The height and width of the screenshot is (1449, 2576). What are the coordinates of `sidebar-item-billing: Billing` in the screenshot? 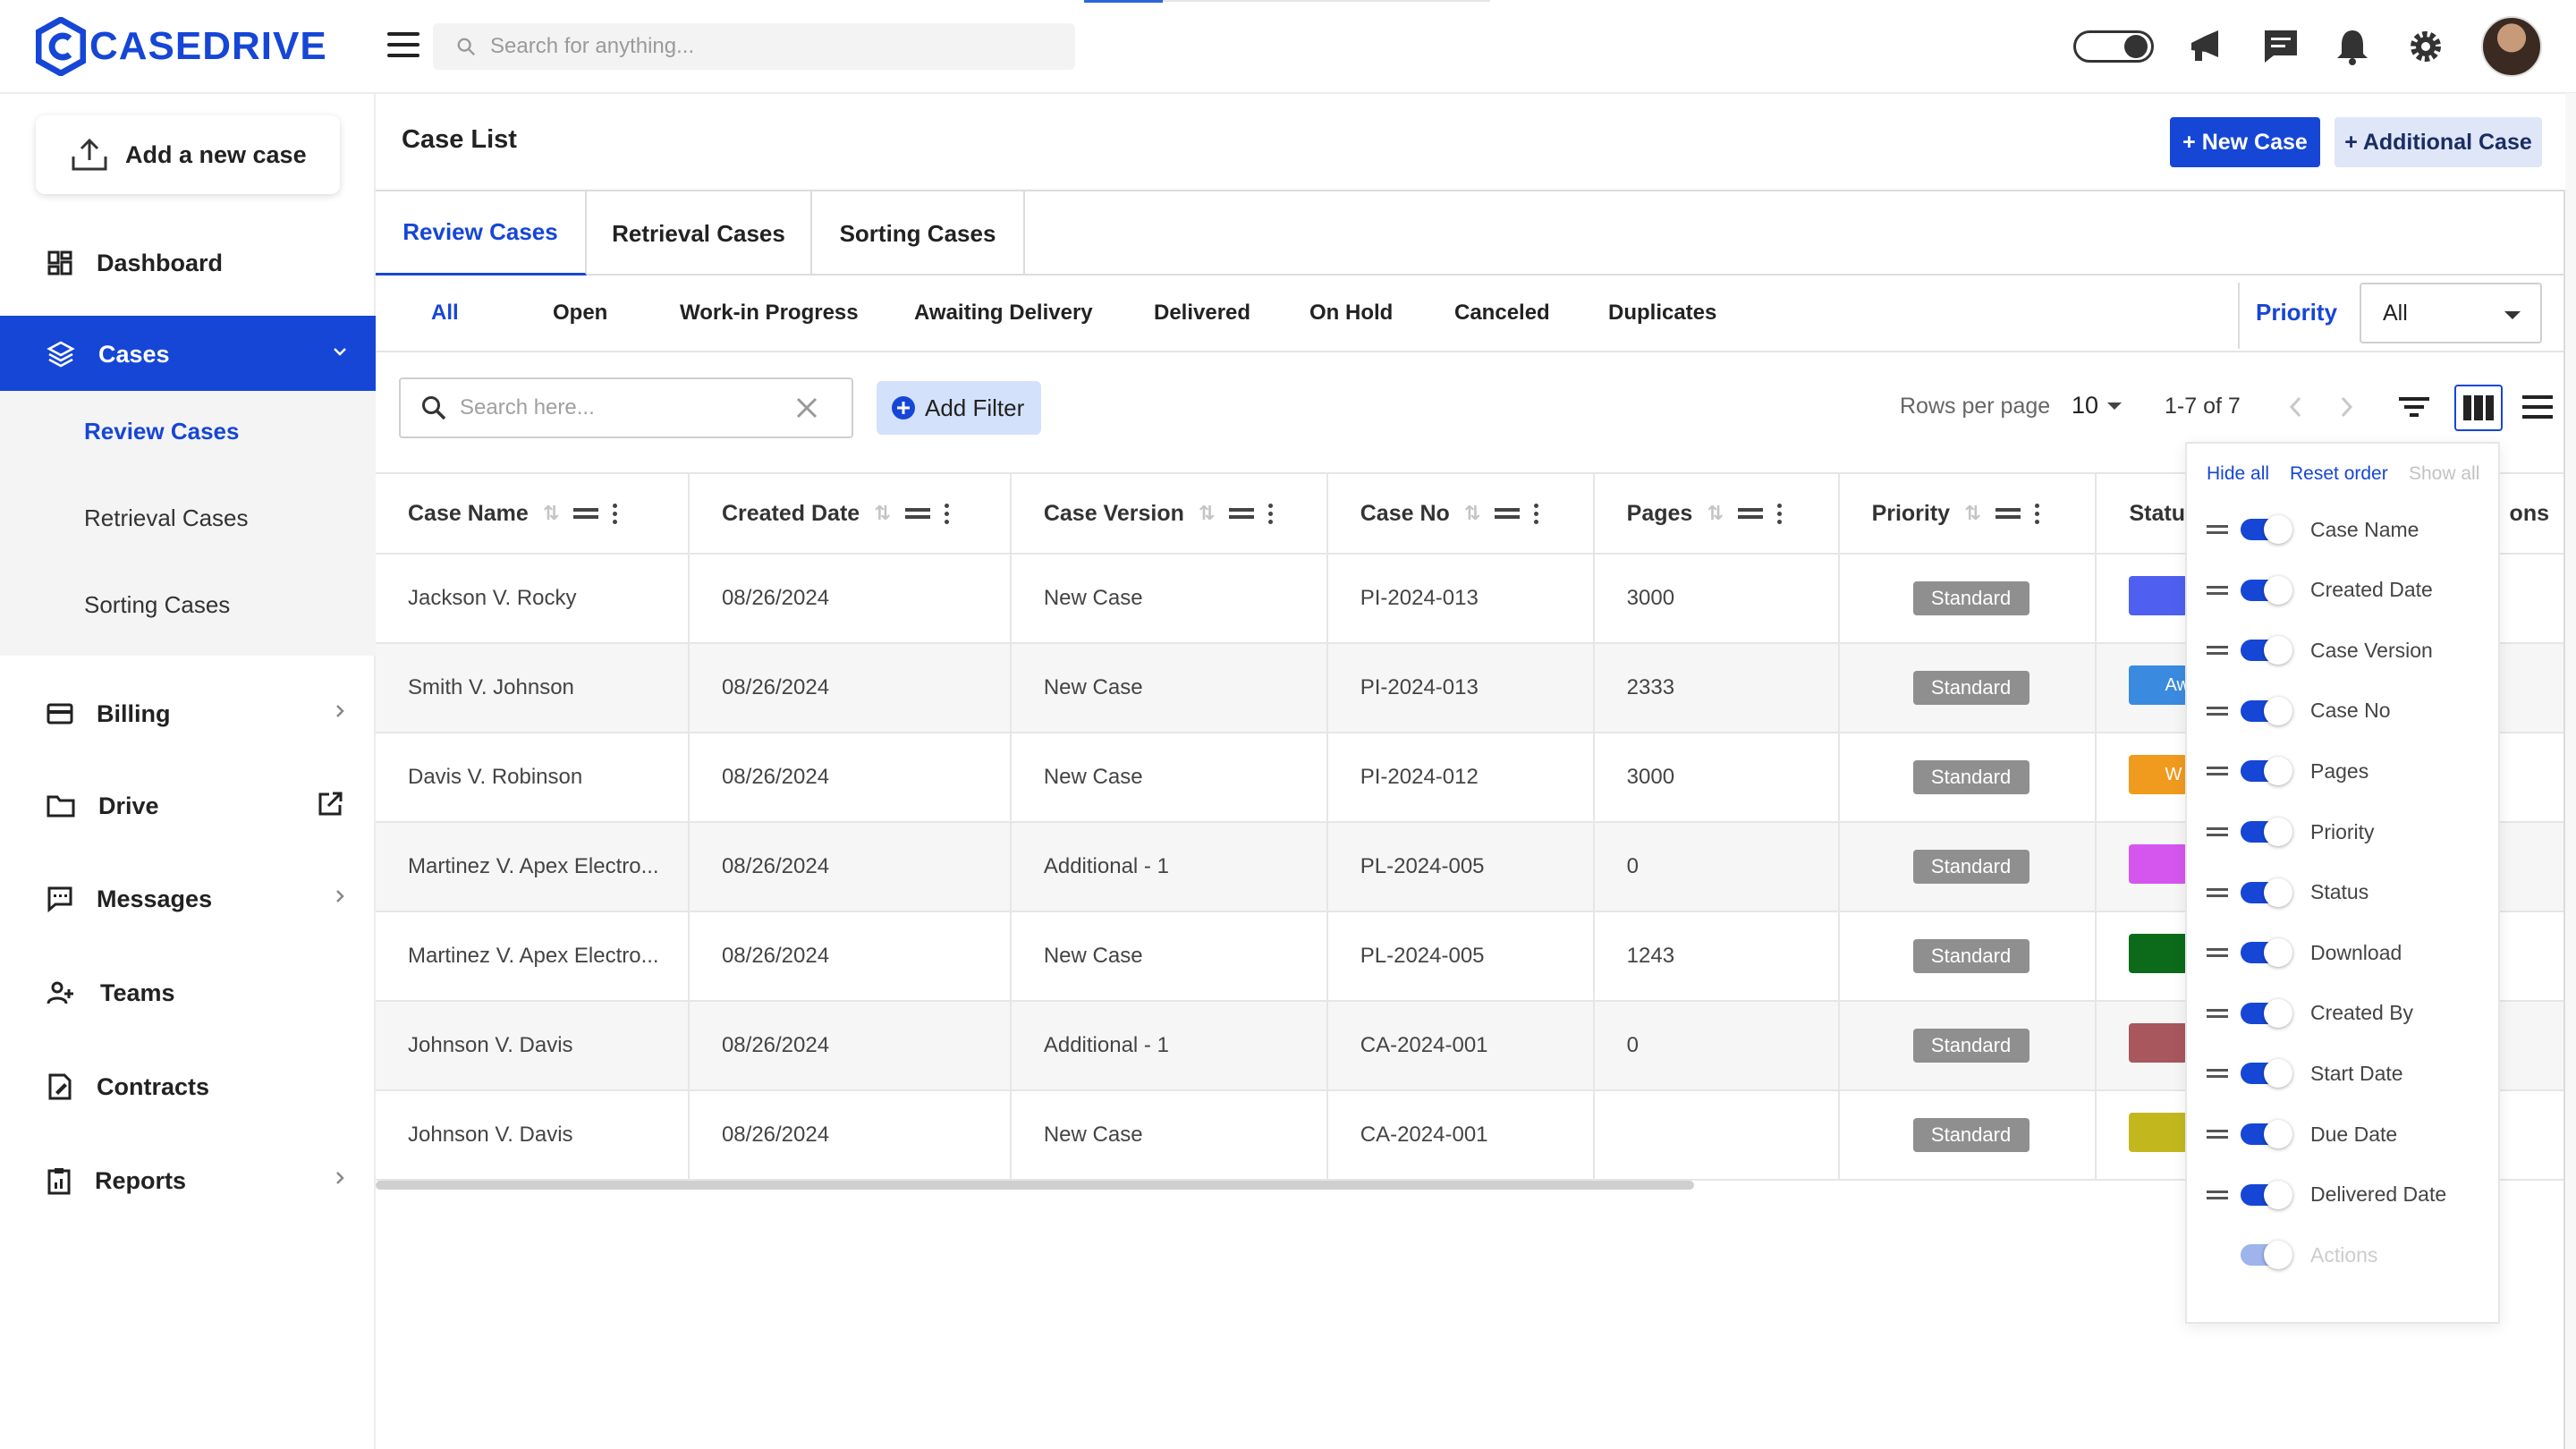 It's located at (188, 713).